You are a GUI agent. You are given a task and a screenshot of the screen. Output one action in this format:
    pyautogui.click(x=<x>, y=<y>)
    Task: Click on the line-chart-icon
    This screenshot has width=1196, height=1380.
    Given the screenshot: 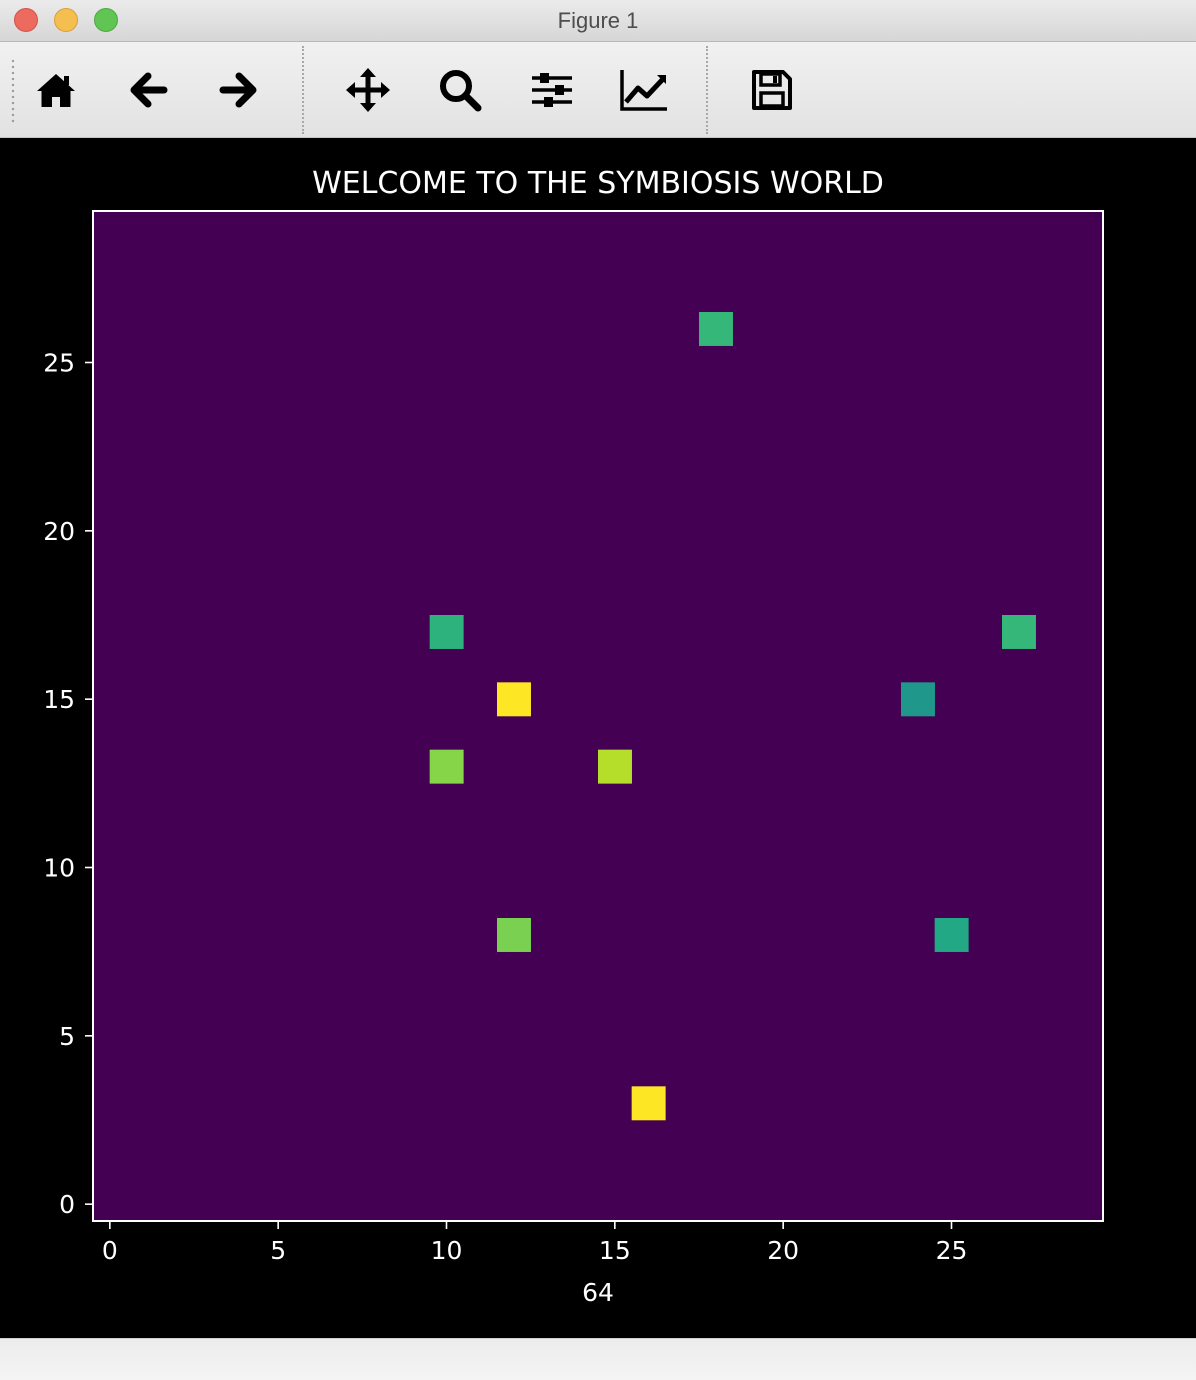 What is the action you would take?
    pyautogui.click(x=643, y=90)
    